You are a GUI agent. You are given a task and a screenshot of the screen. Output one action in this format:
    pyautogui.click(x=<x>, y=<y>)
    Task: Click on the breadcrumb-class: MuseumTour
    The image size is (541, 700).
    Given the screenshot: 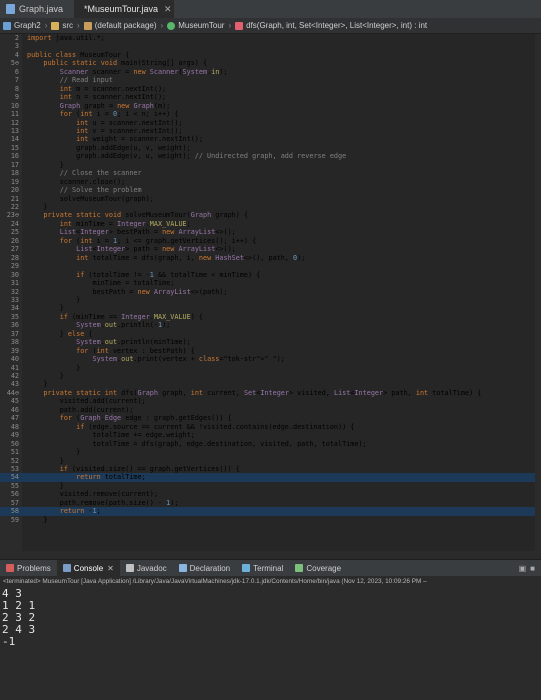 What is the action you would take?
    pyautogui.click(x=195, y=25)
    